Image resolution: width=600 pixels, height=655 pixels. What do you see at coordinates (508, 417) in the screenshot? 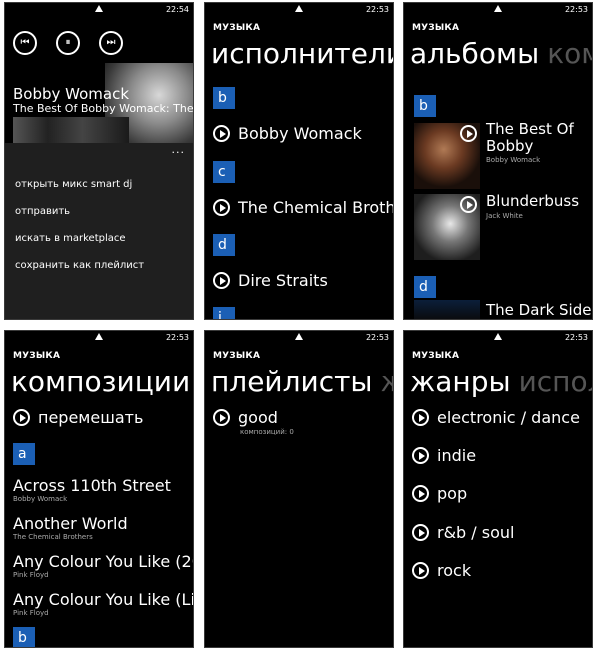
I see `genre-name: electronic / dance` at bounding box center [508, 417].